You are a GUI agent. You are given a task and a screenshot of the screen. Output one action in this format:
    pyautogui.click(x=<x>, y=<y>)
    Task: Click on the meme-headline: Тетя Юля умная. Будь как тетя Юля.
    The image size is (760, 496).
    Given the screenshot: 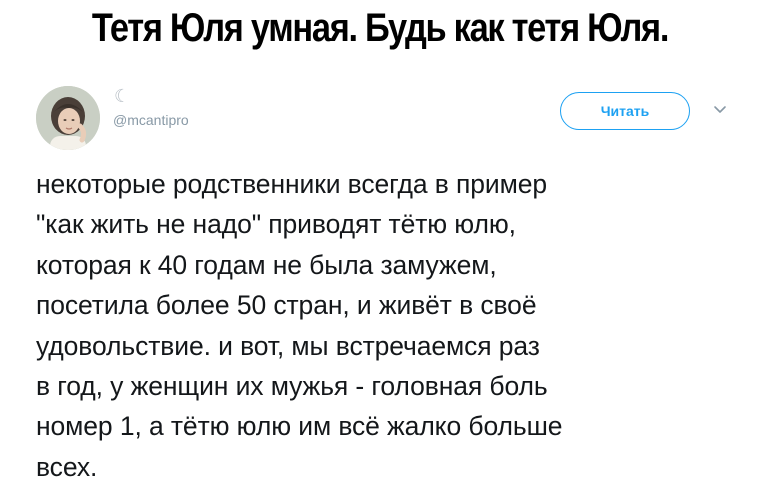 What is the action you would take?
    pyautogui.click(x=380, y=28)
    